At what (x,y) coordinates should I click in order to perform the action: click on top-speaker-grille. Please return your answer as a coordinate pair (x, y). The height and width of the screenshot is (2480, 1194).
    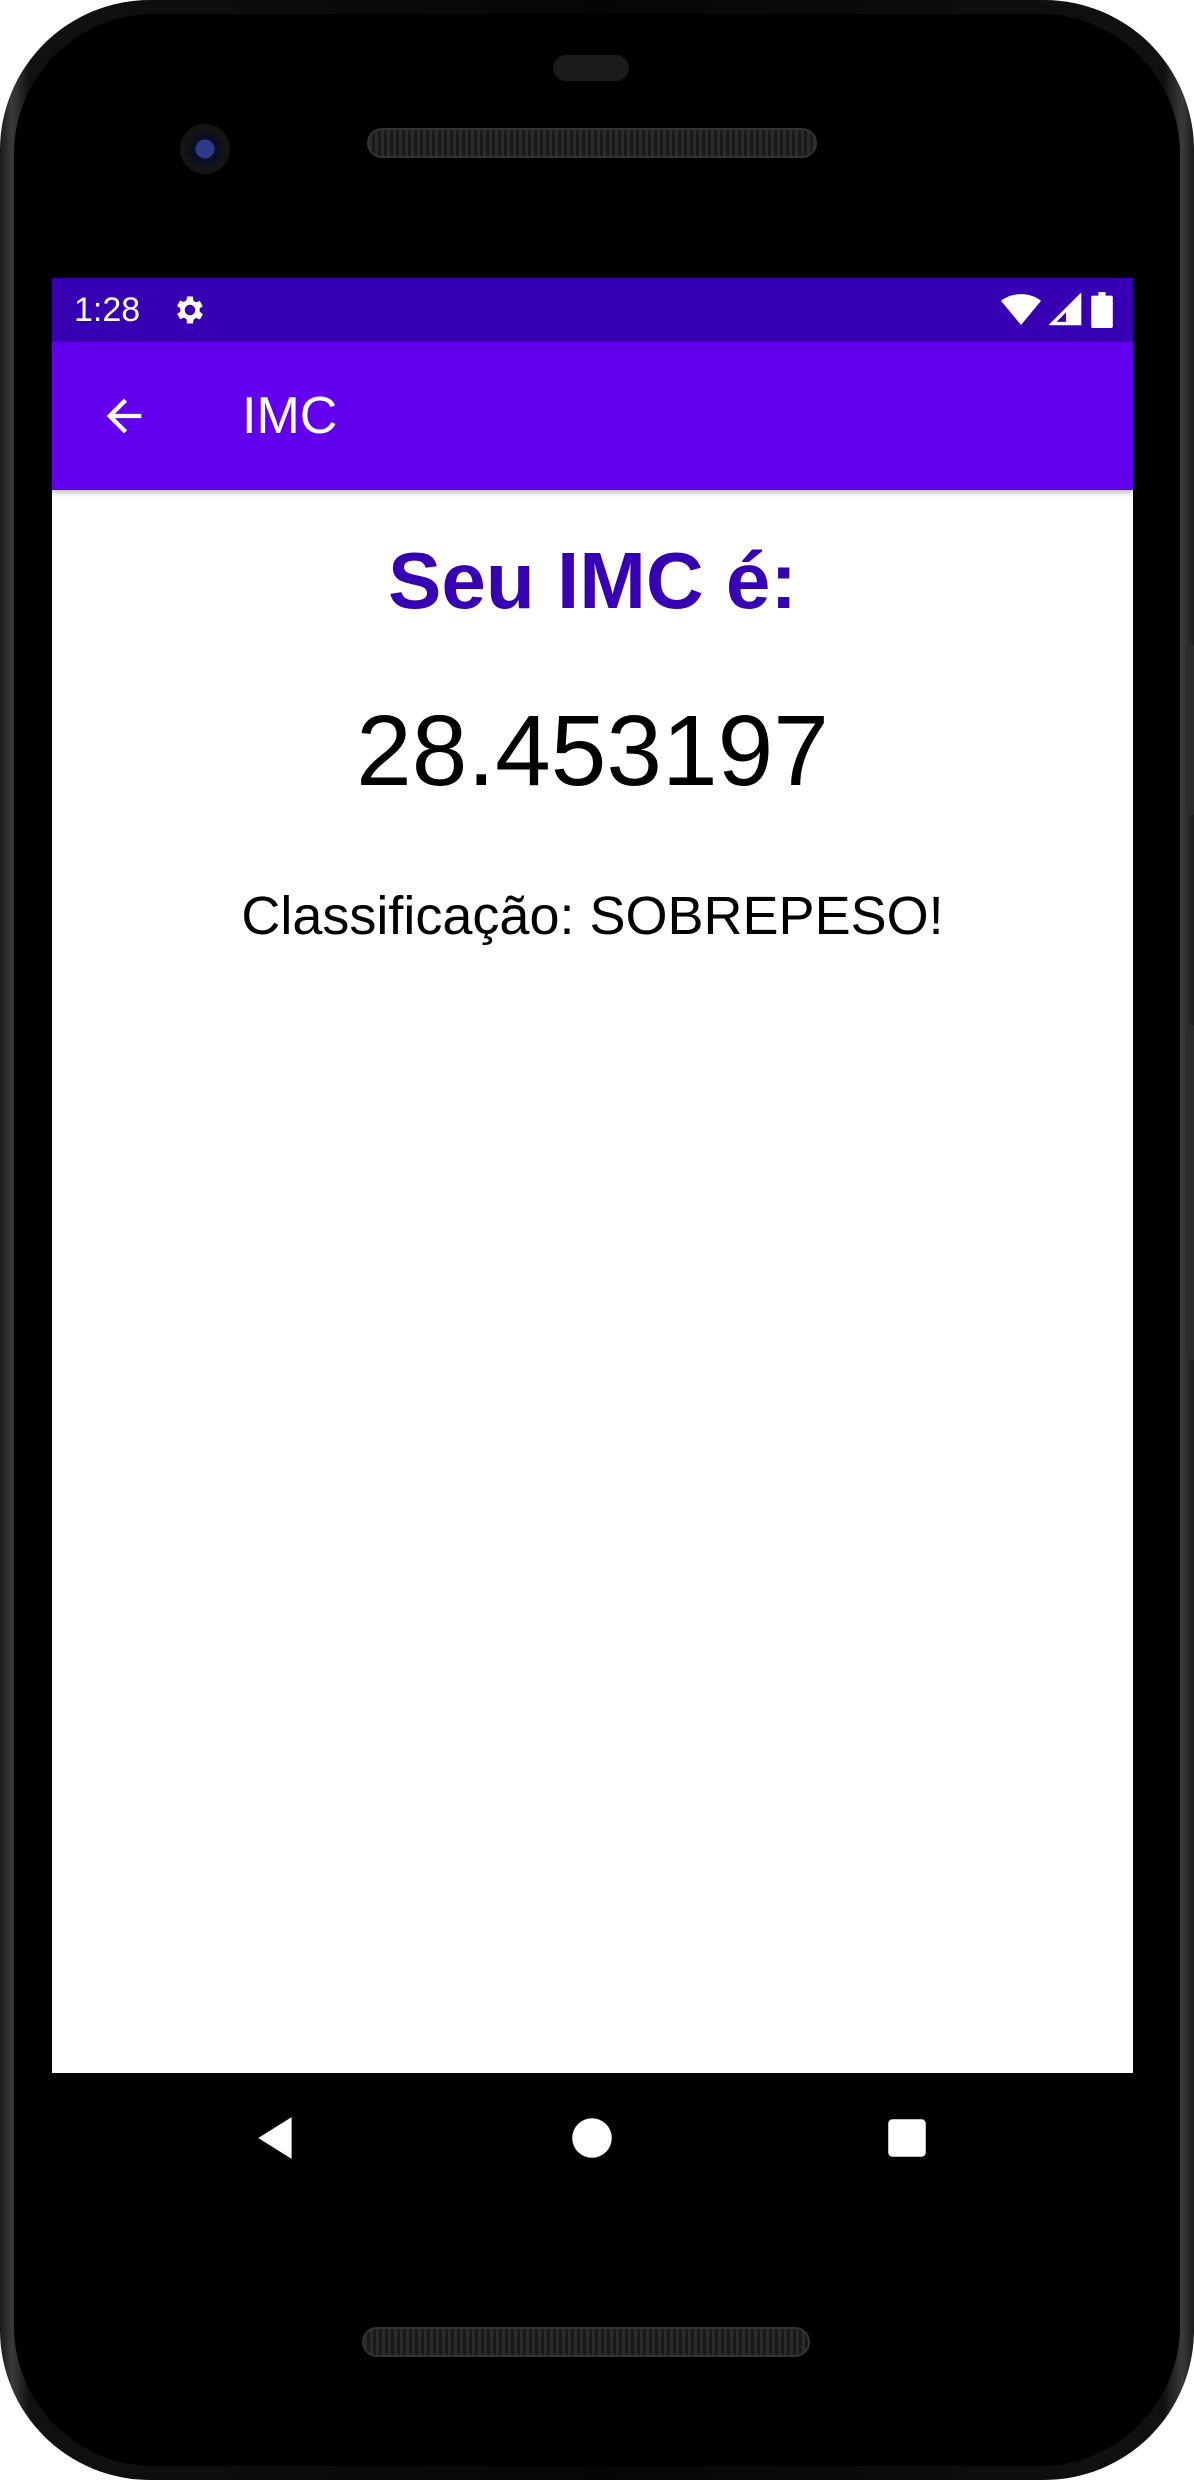
    Looking at the image, I should click on (592, 143).